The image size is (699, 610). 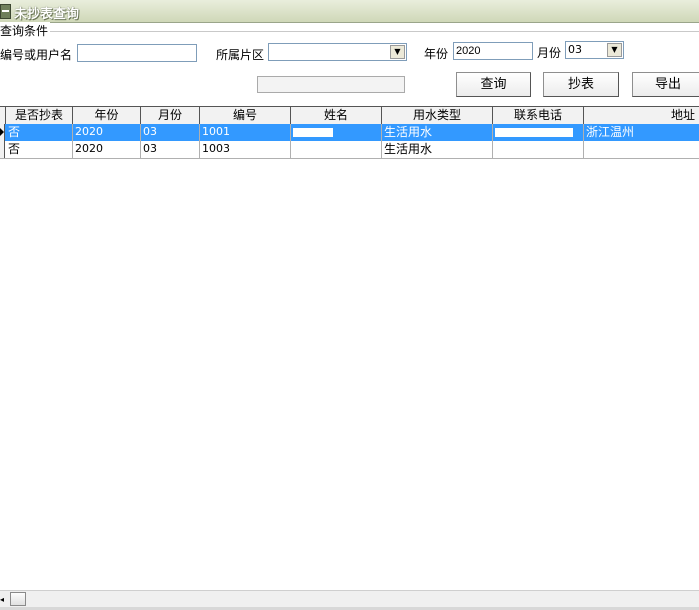 What do you see at coordinates (331, 84) in the screenshot?
I see `progress-bar` at bounding box center [331, 84].